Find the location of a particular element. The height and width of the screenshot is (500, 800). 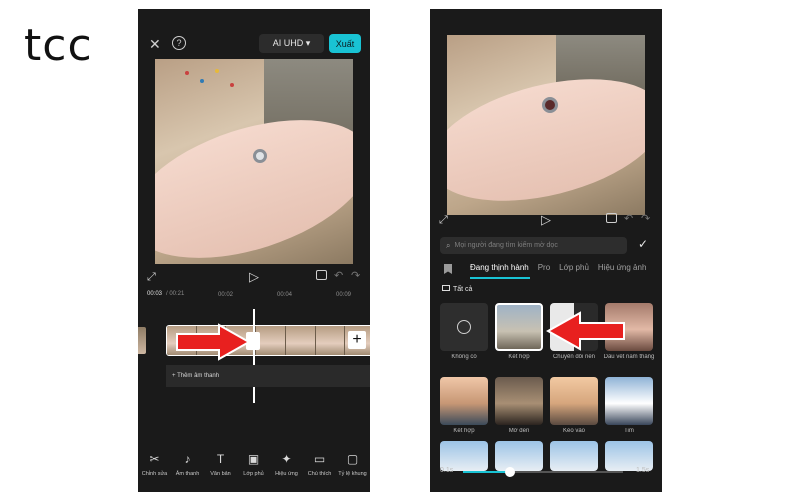

add-clip-button: + is located at coordinates (357, 340).